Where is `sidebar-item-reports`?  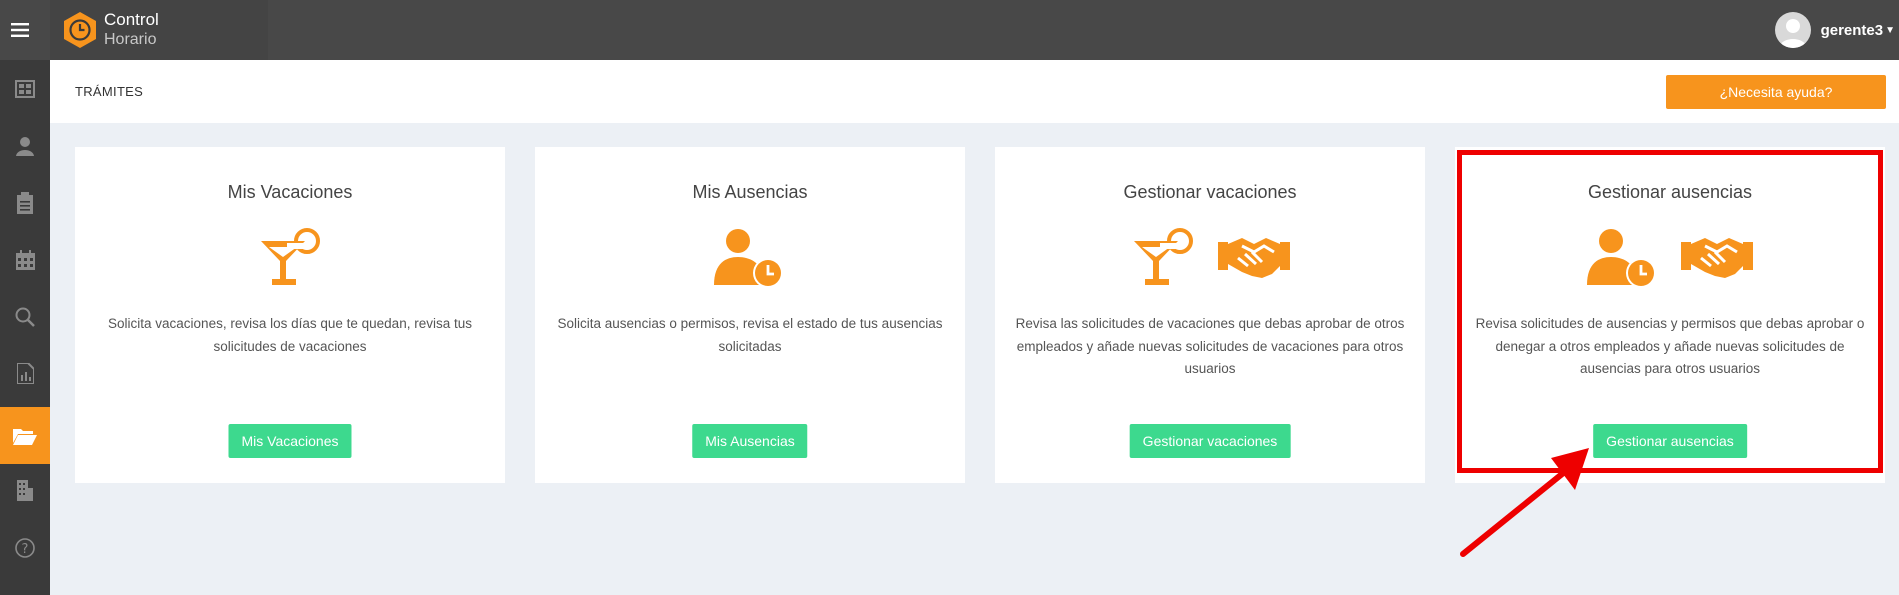 sidebar-item-reports is located at coordinates (25, 373).